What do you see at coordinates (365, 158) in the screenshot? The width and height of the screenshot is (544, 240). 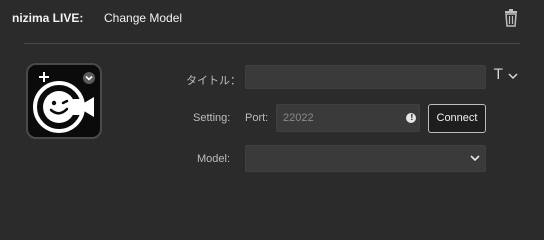 I see `model-select` at bounding box center [365, 158].